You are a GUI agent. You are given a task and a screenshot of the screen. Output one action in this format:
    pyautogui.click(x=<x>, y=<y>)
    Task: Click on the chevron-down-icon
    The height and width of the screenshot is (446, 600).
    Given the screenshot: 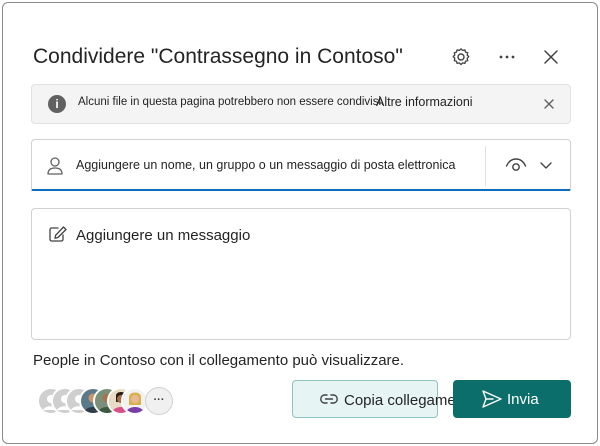 What is the action you would take?
    pyautogui.click(x=546, y=165)
    